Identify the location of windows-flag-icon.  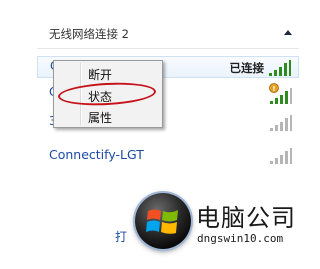
(162, 221).